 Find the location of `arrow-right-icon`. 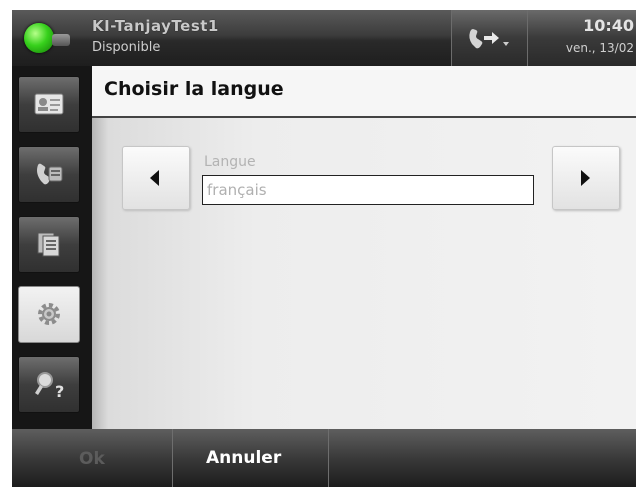

arrow-right-icon is located at coordinates (585, 178).